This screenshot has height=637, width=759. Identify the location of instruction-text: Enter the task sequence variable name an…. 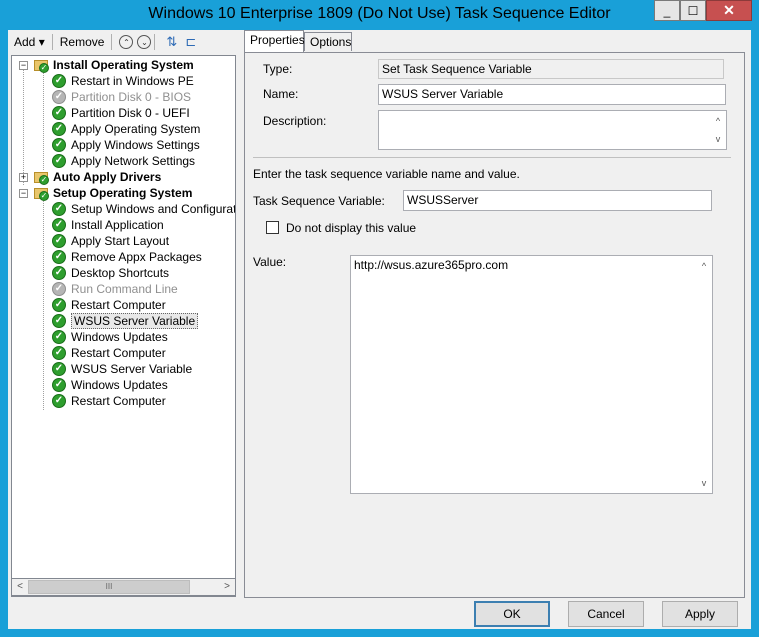
(386, 174).